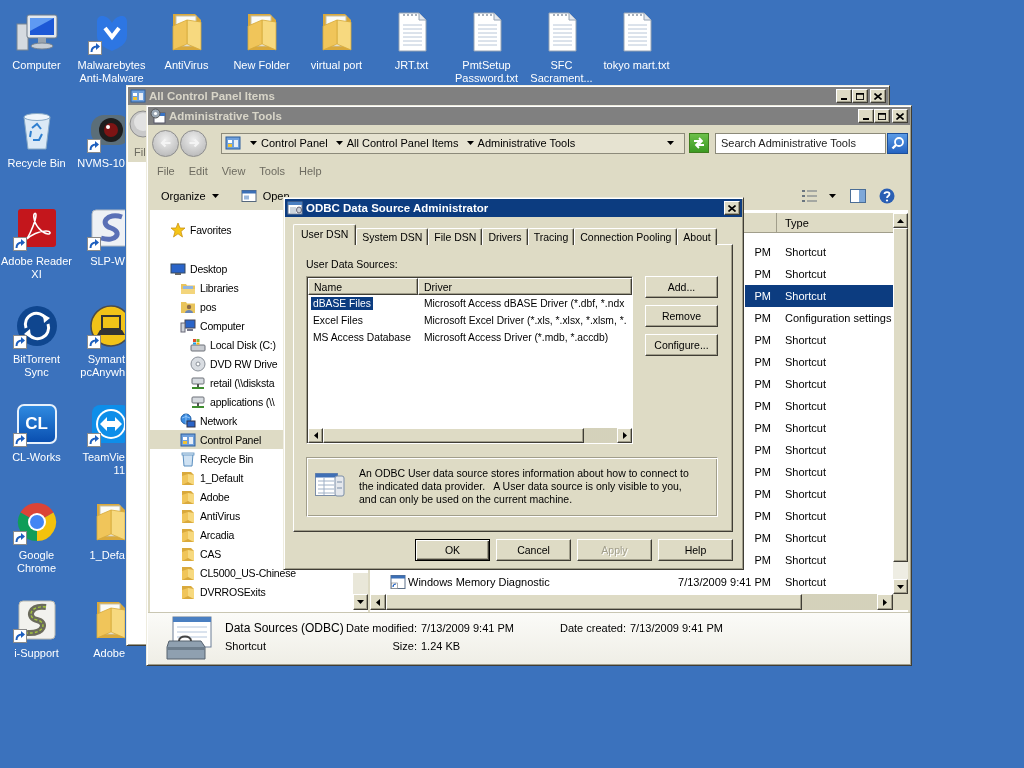 This screenshot has height=768, width=1024. Describe the element at coordinates (261, 65) in the screenshot. I see `desktop-icon-label: New Folder` at that location.